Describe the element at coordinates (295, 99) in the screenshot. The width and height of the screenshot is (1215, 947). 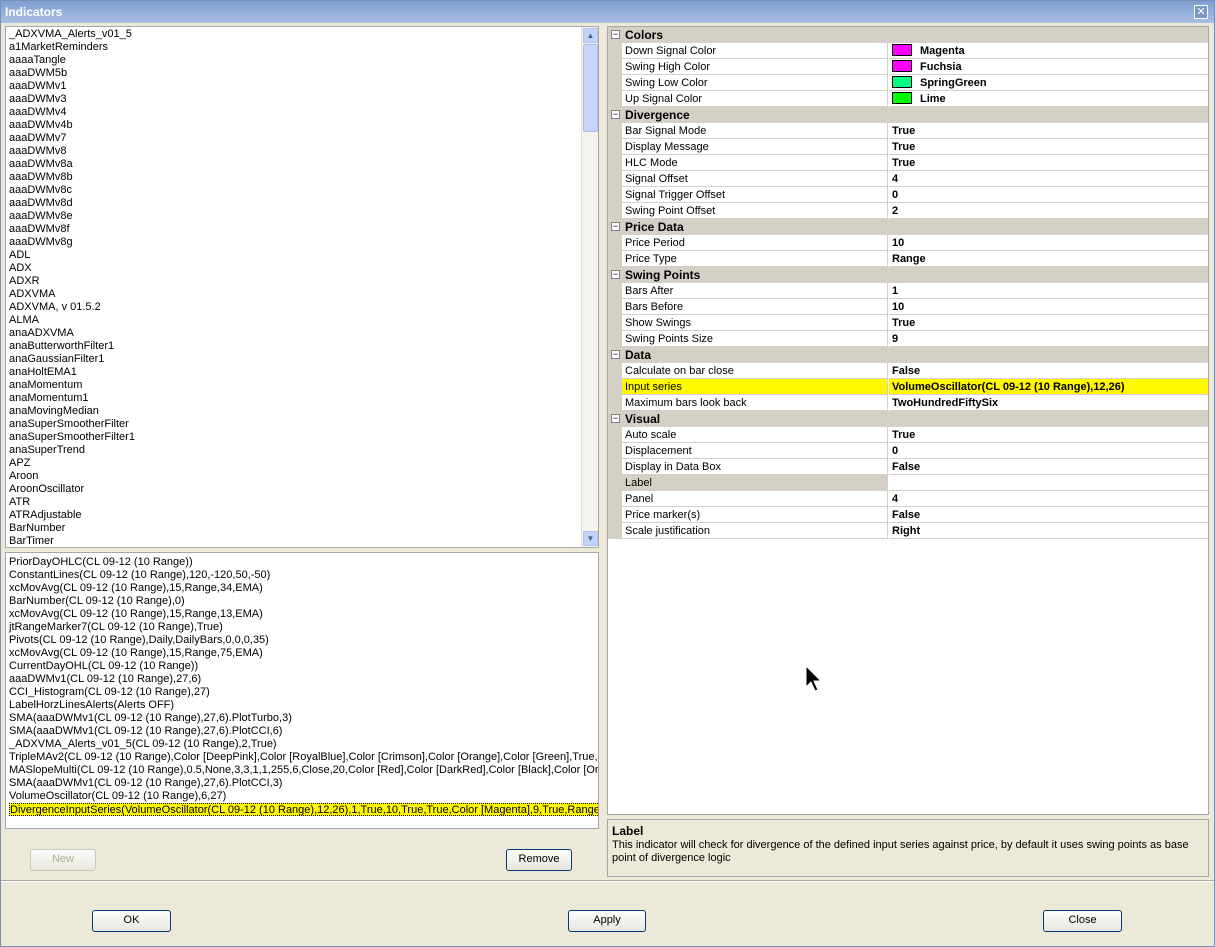
I see `indicator-list-item: aaaDWMv3` at that location.